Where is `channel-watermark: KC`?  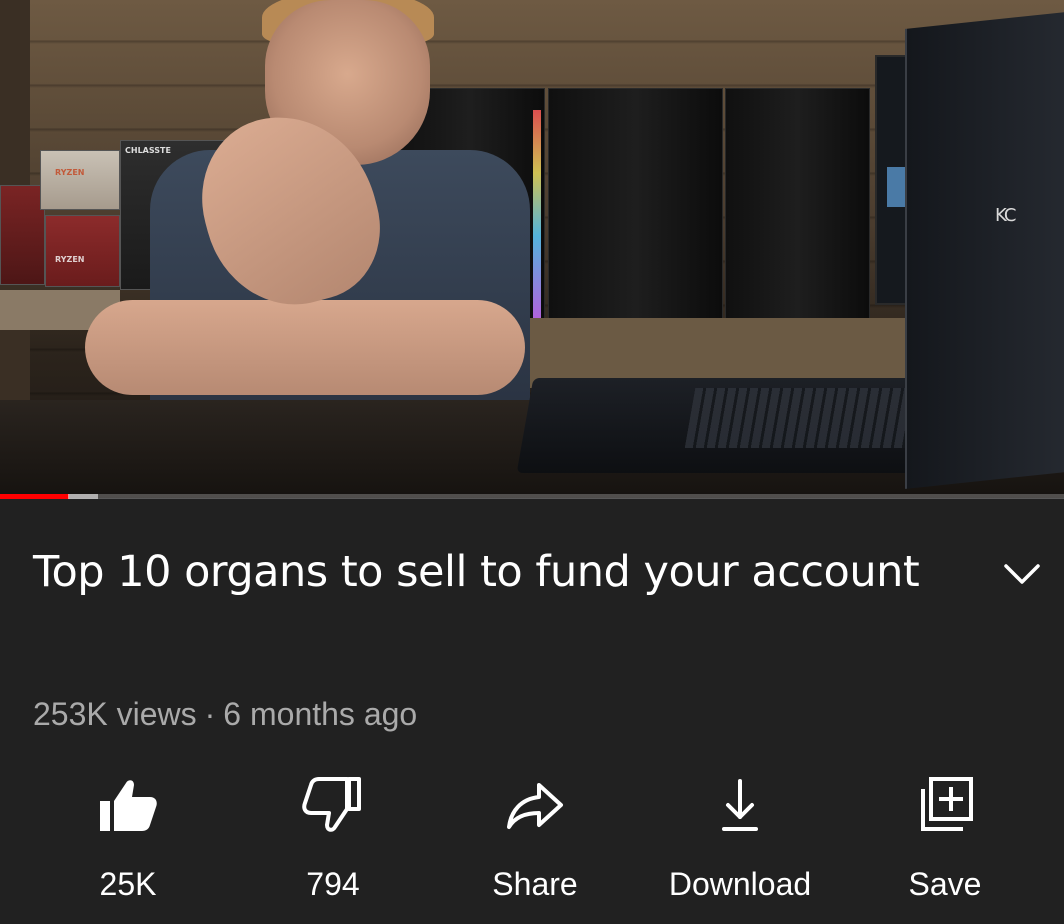
channel-watermark: KC is located at coordinates (1005, 215).